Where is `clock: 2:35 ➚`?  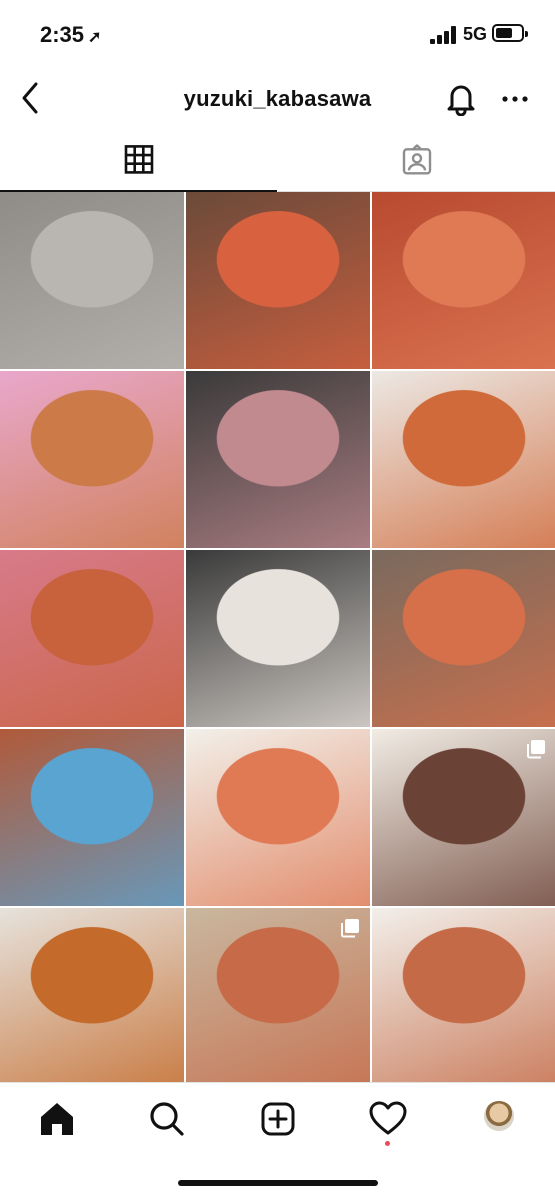 clock: 2:35 ➚ is located at coordinates (70, 35).